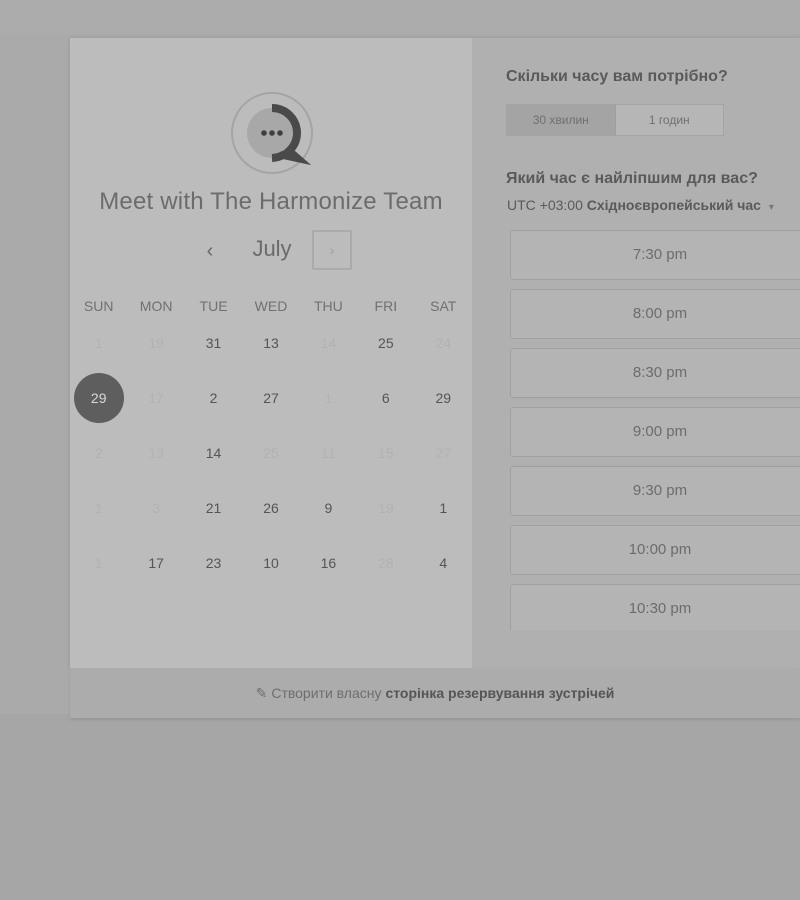 This screenshot has height=900, width=800. Describe the element at coordinates (261, 692) in the screenshot. I see `pencil-icon: ✎` at that location.